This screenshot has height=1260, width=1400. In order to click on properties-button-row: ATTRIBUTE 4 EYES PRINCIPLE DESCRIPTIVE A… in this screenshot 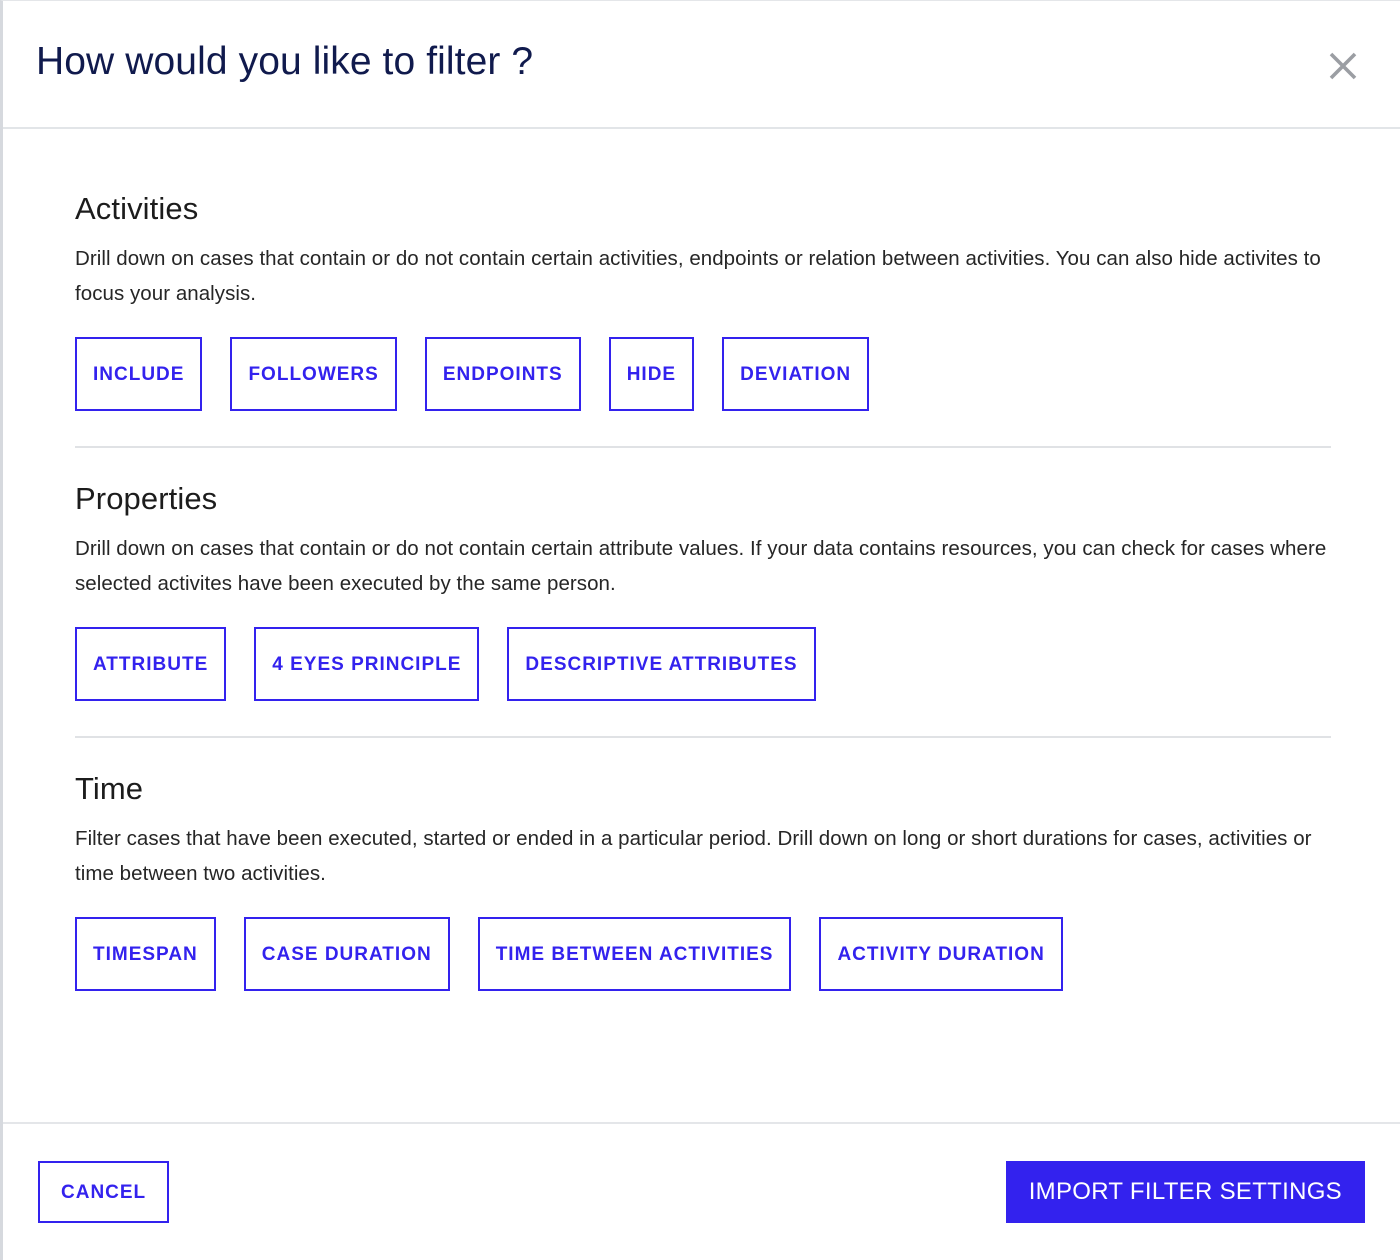, I will do `click(701, 664)`.